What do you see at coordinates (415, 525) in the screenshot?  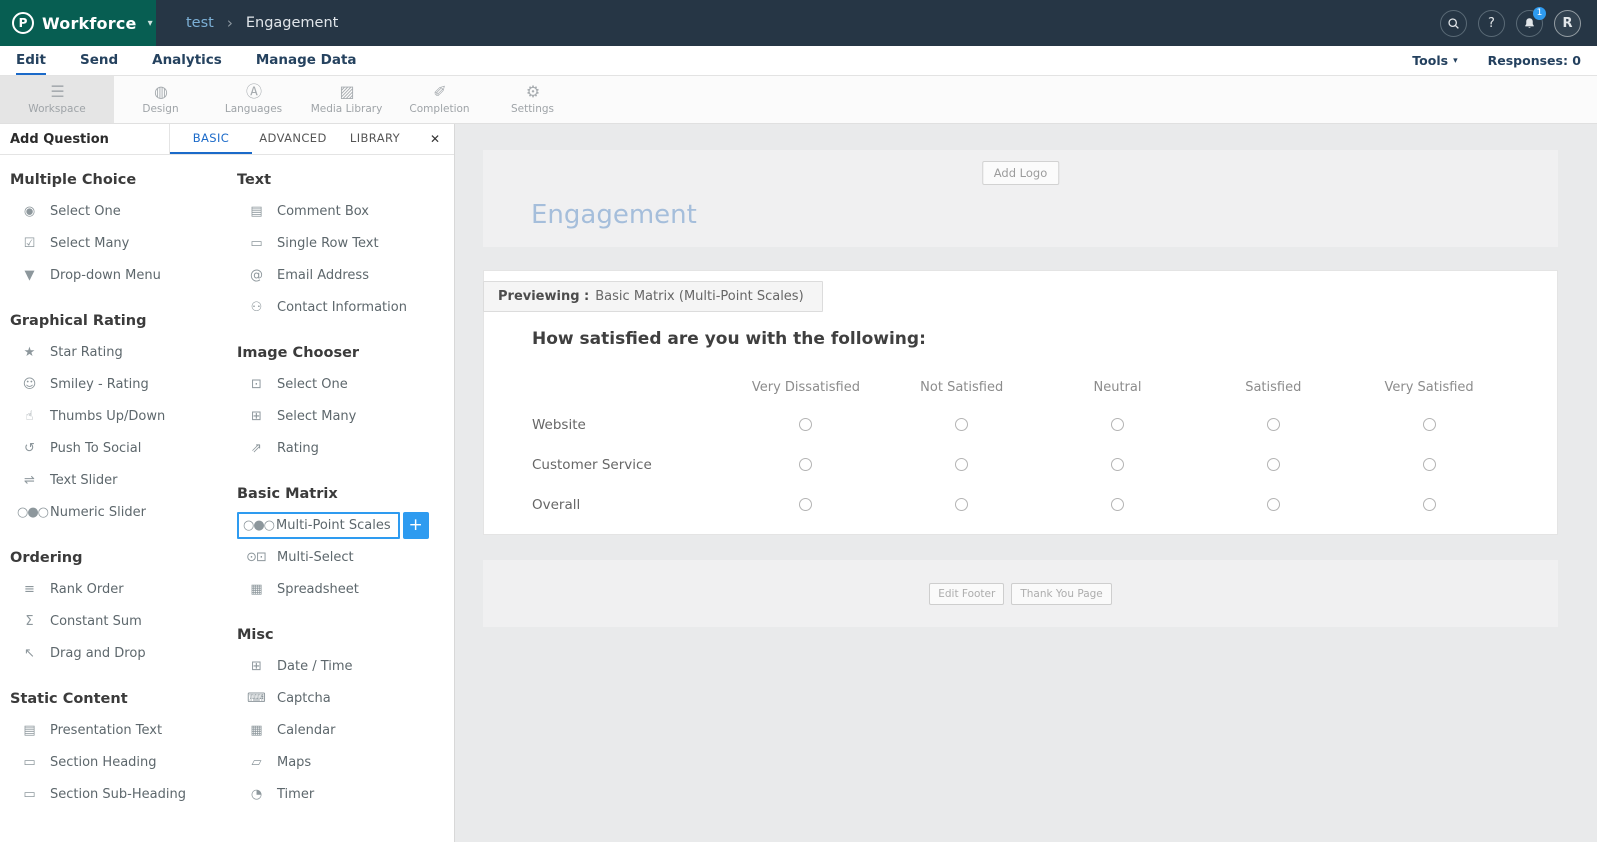 I see `add-question-button: +` at bounding box center [415, 525].